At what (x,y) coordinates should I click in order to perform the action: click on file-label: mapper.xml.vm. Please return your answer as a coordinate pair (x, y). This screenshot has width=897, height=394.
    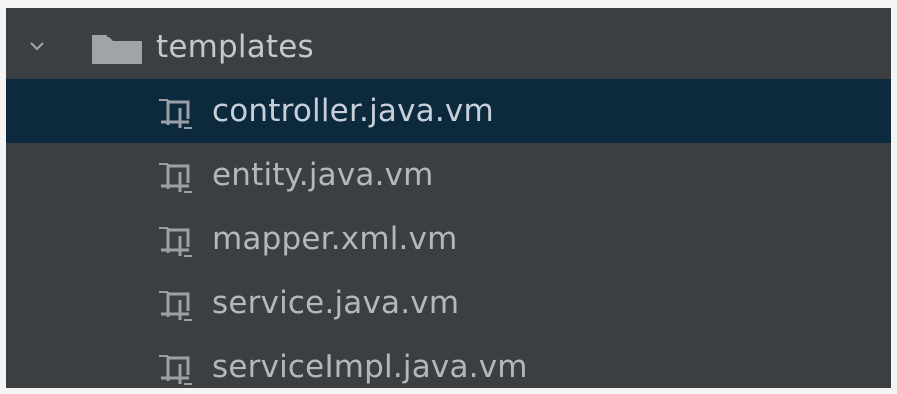
    Looking at the image, I should click on (335, 239).